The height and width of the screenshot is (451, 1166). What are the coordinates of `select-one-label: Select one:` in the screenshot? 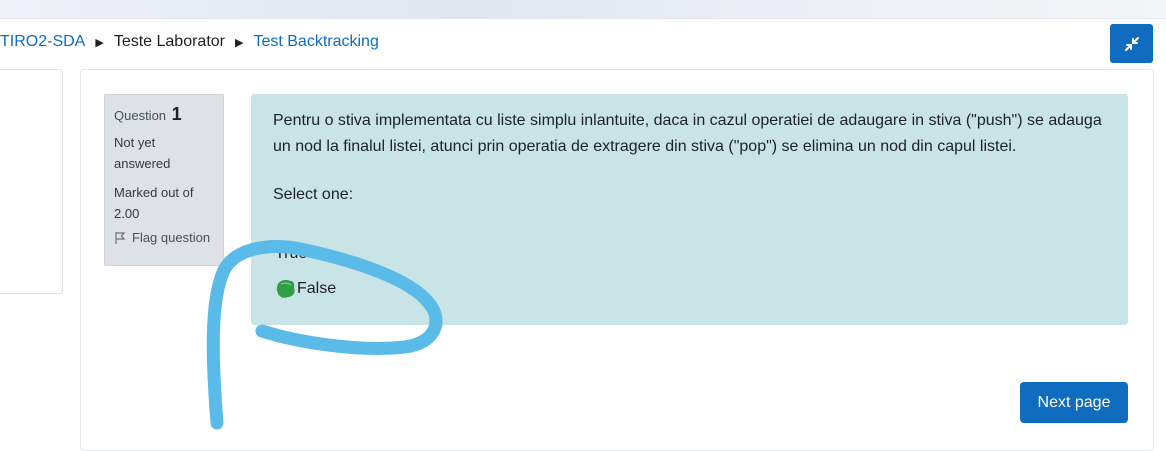 It's located at (313, 194).